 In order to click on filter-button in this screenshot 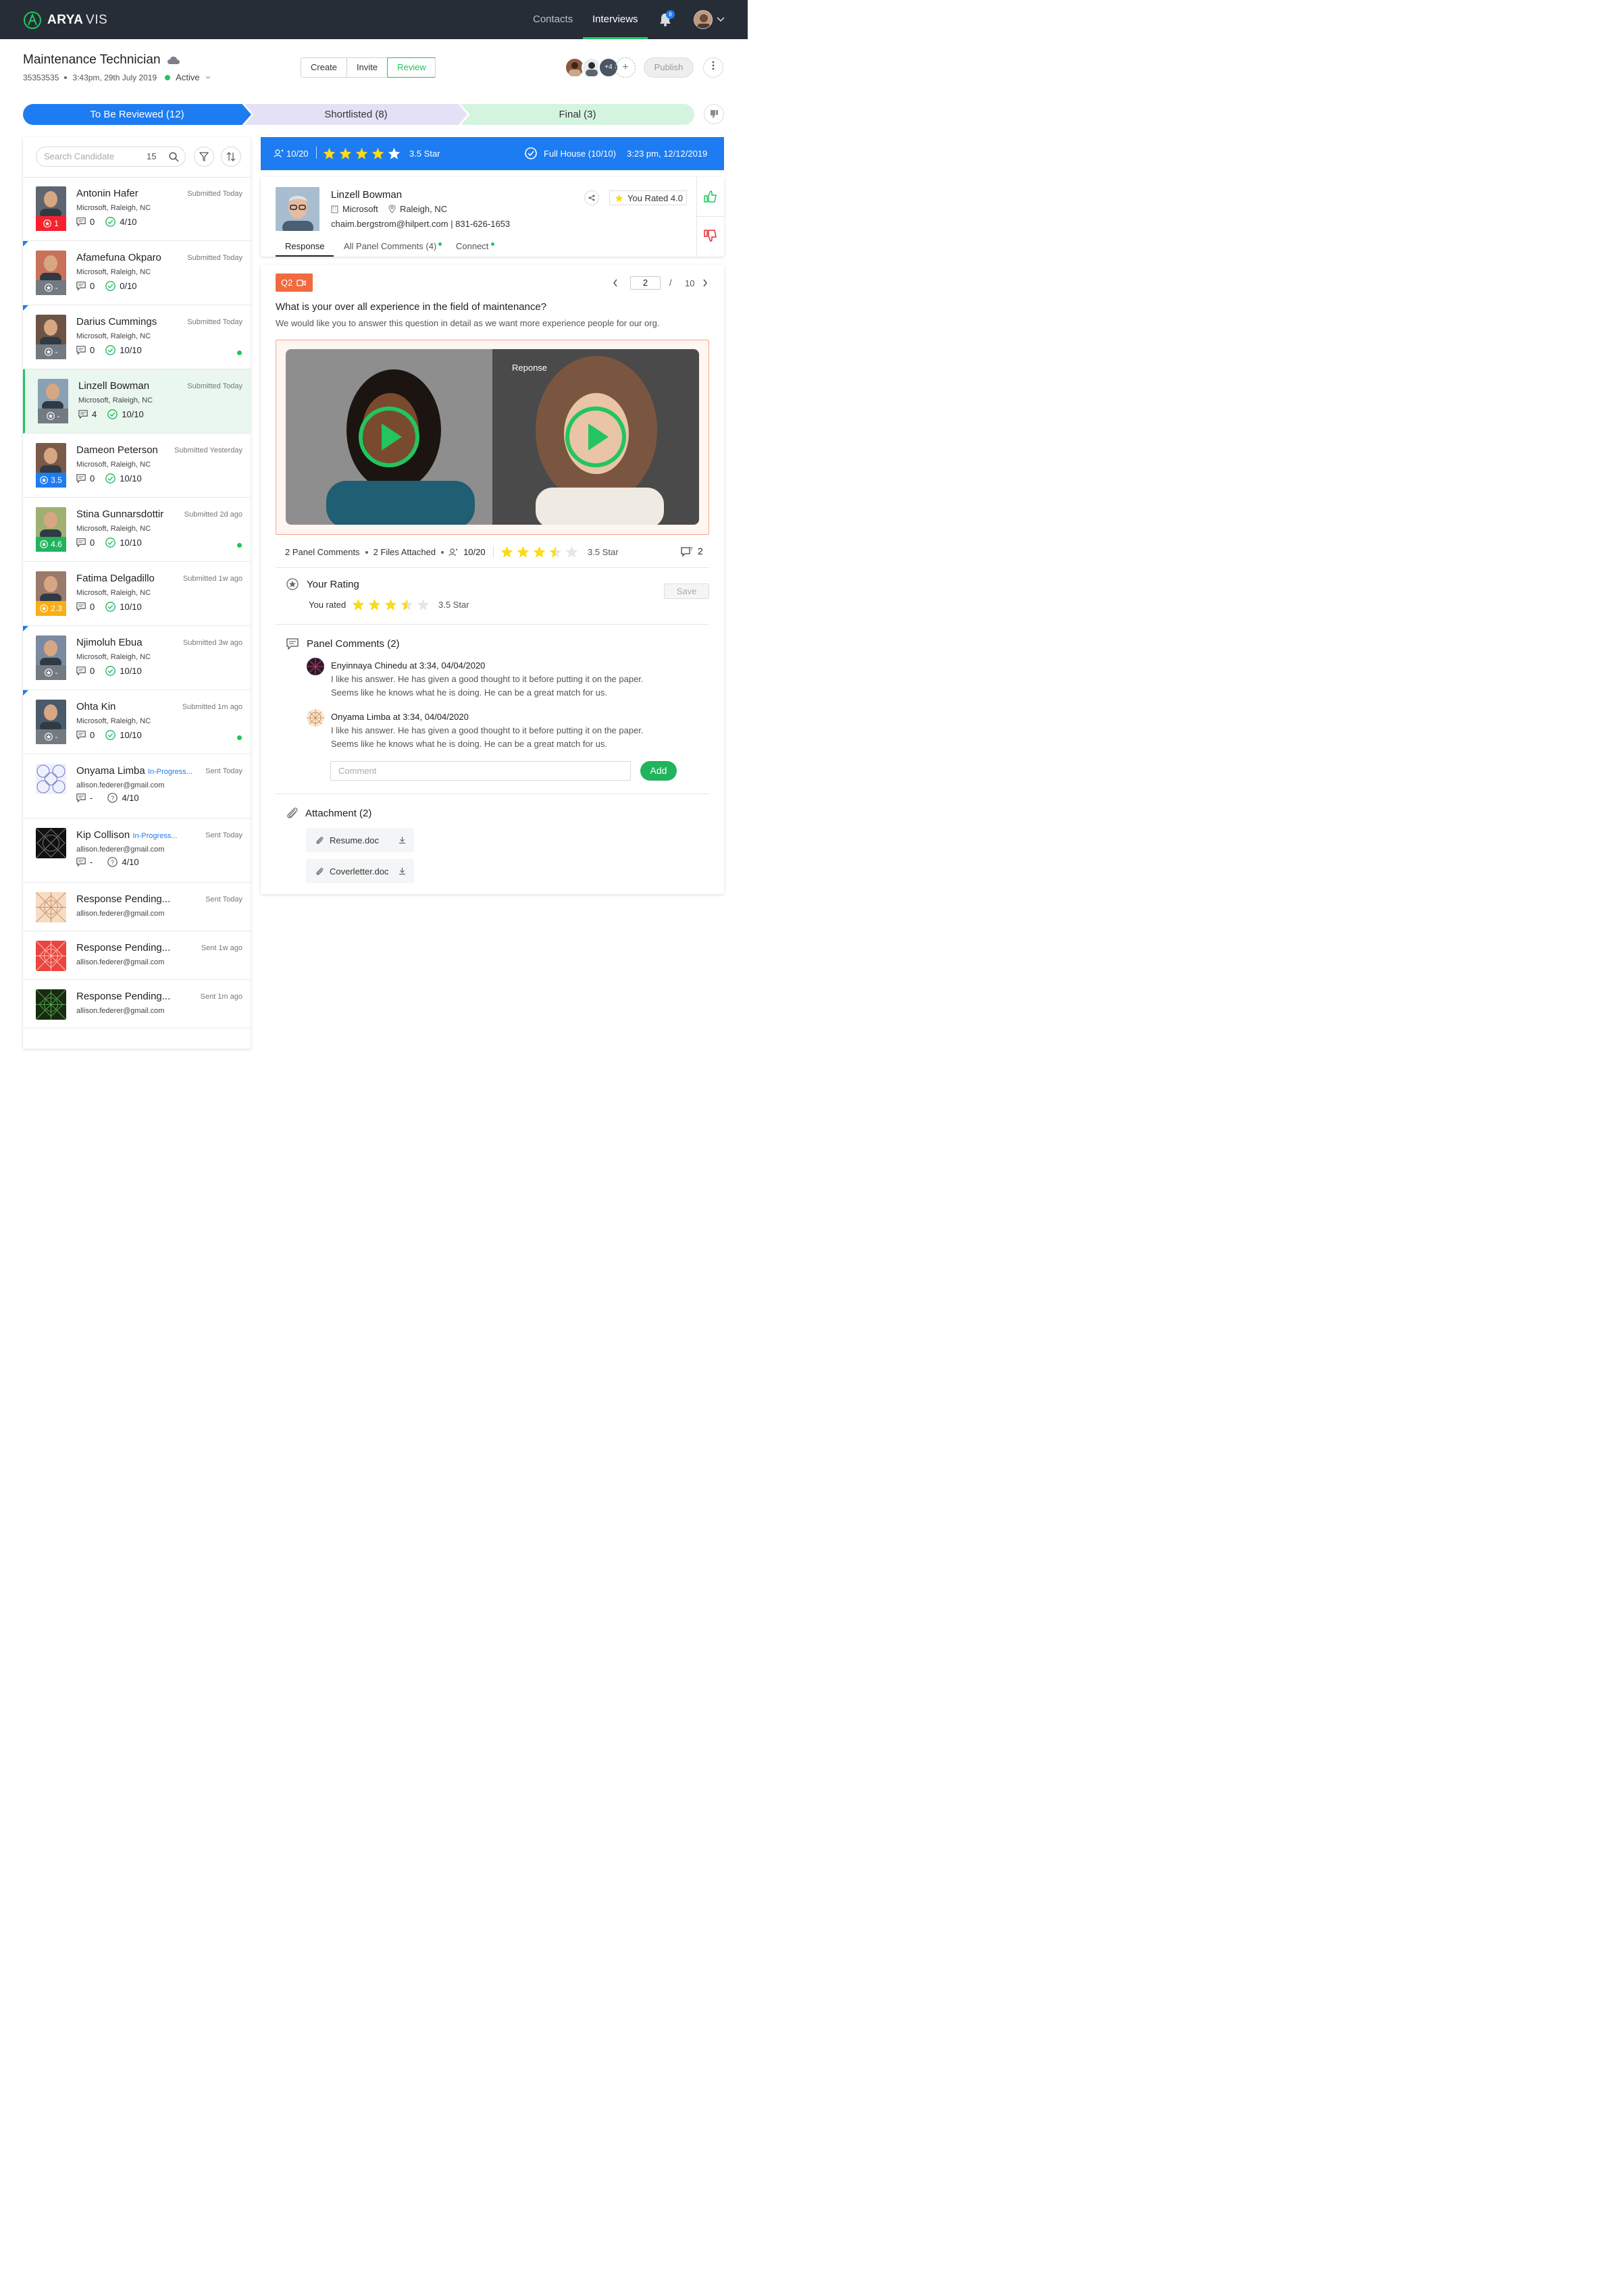, I will do `click(204, 157)`.